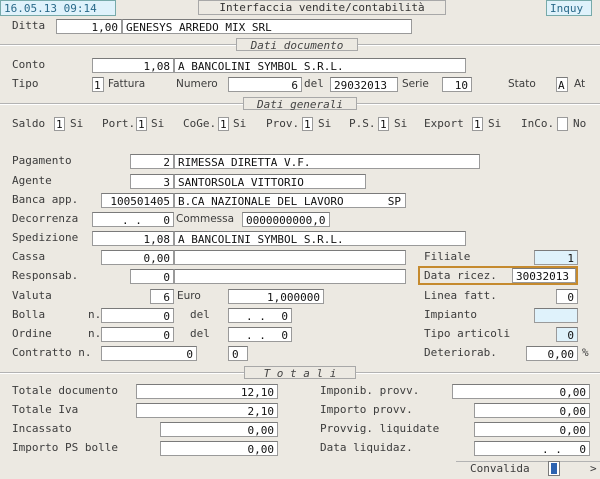 This screenshot has width=600, height=479. I want to click on respons-label: Responsab., so click(45, 275).